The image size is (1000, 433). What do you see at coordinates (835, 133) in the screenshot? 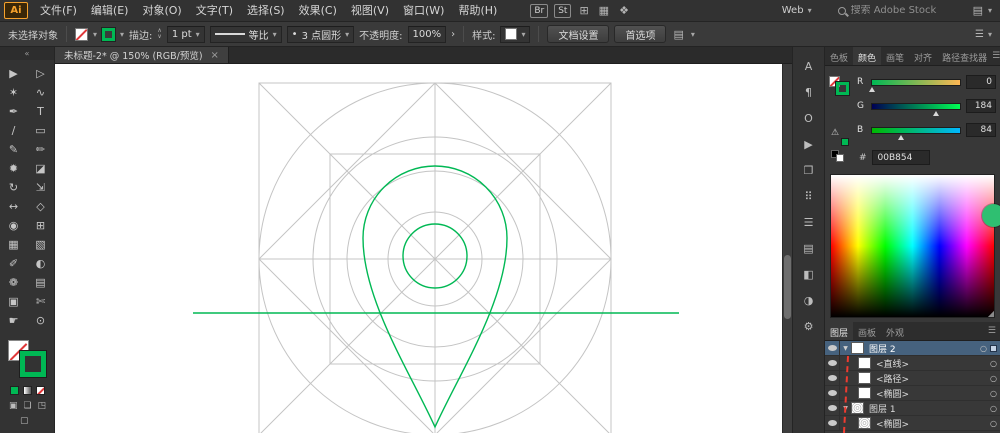
I see `gamut-warning-icon: ⚠` at bounding box center [835, 133].